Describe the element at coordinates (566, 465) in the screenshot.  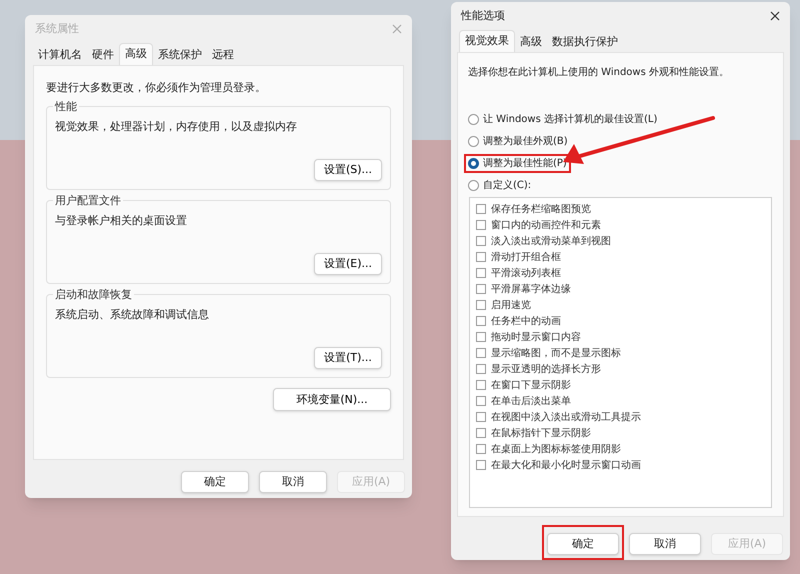
I see `option-label: 在最大化和最小化时显示窗口动画` at that location.